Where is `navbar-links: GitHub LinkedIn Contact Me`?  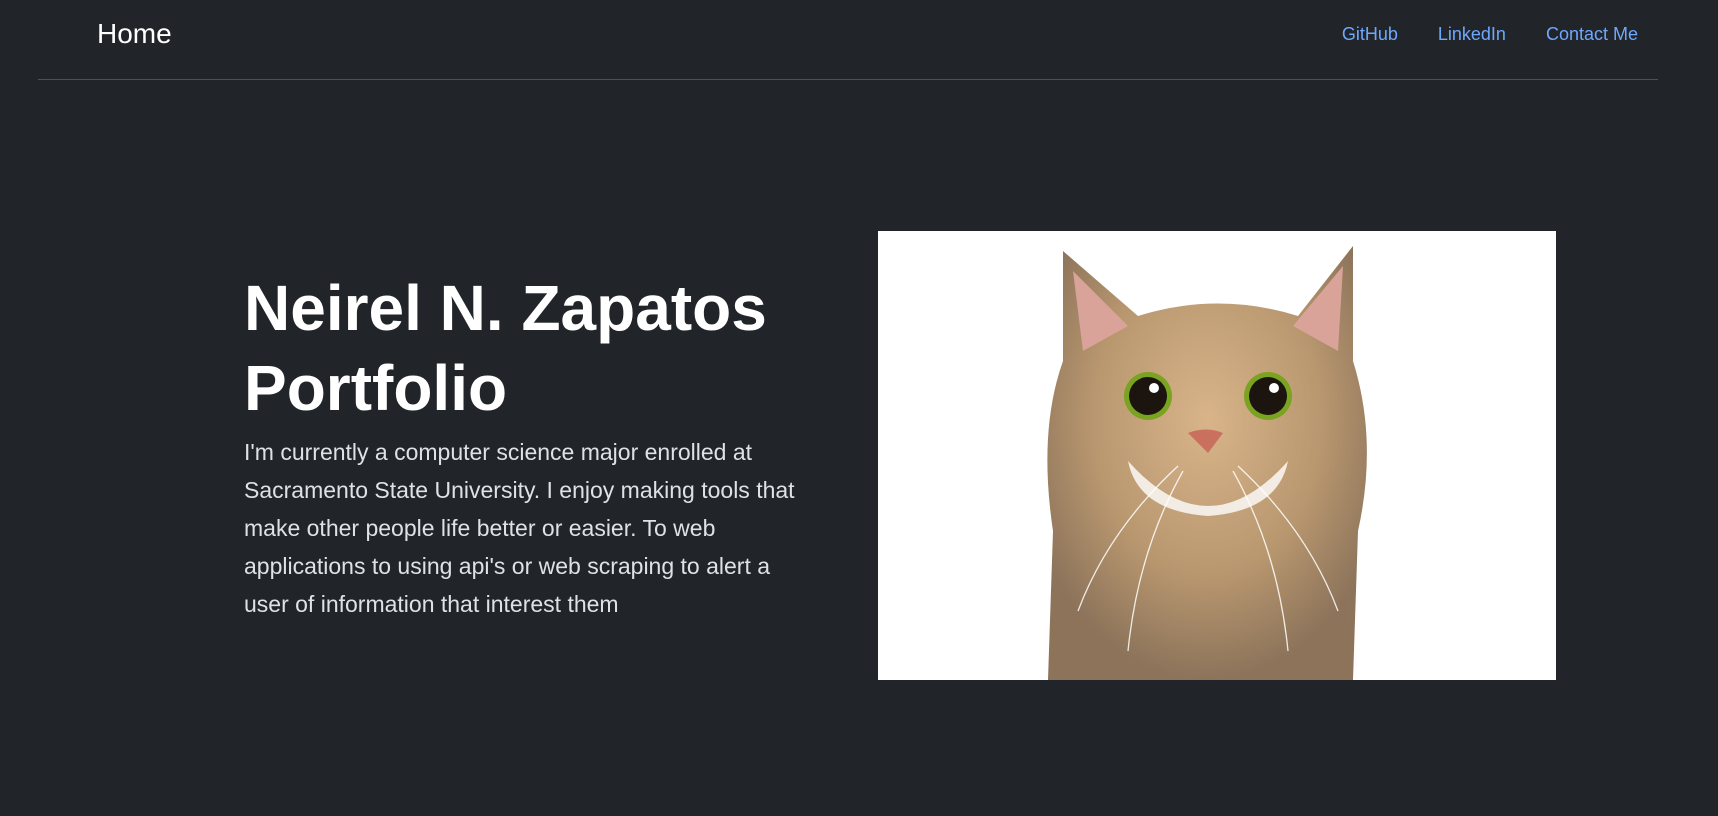
navbar-links: GitHub LinkedIn Contact Me is located at coordinates (1490, 34).